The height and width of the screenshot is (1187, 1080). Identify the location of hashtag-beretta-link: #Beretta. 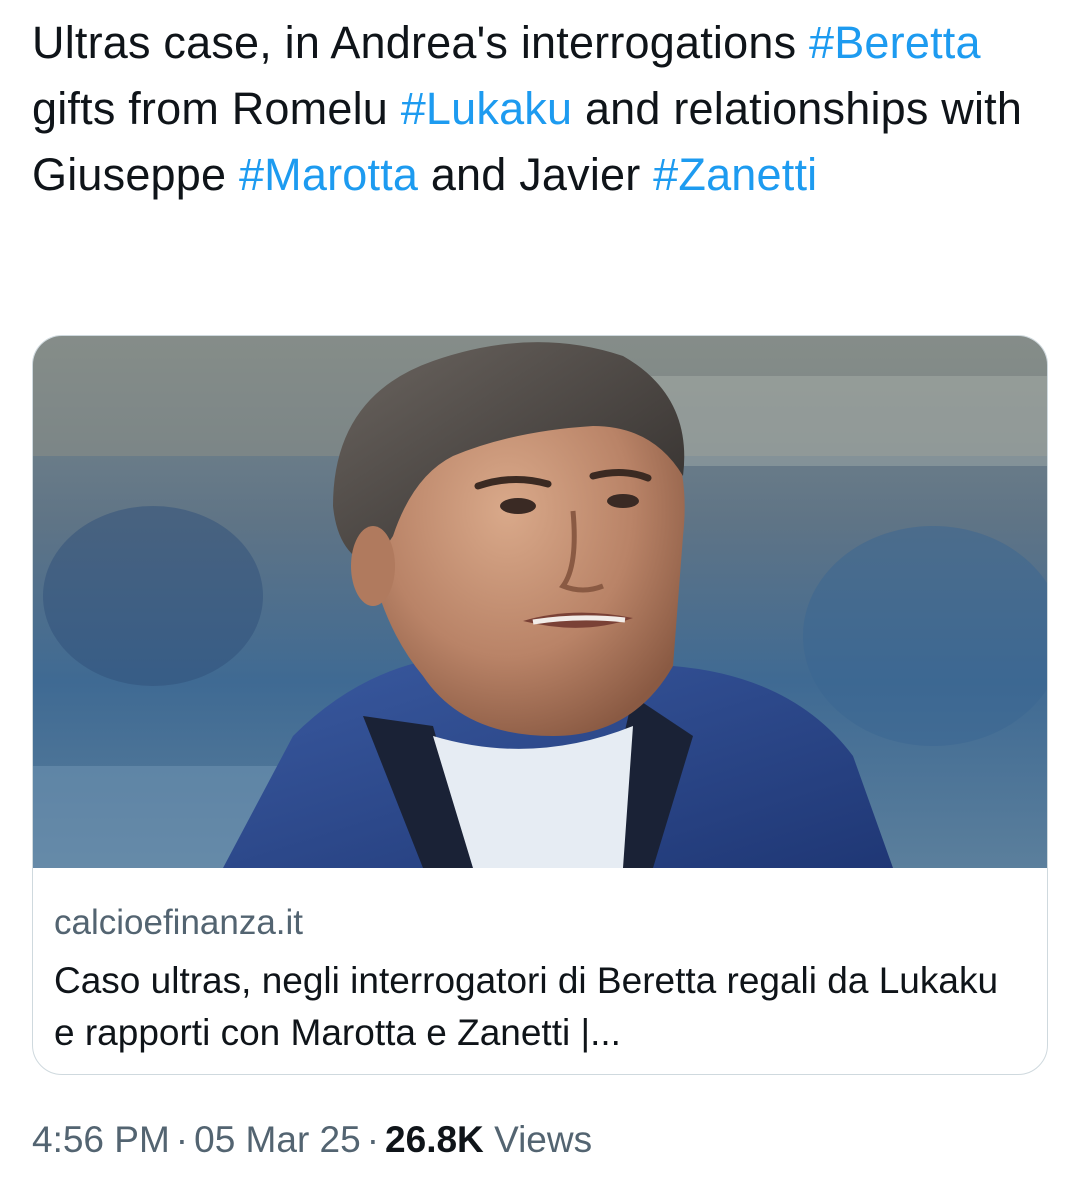
(895, 42).